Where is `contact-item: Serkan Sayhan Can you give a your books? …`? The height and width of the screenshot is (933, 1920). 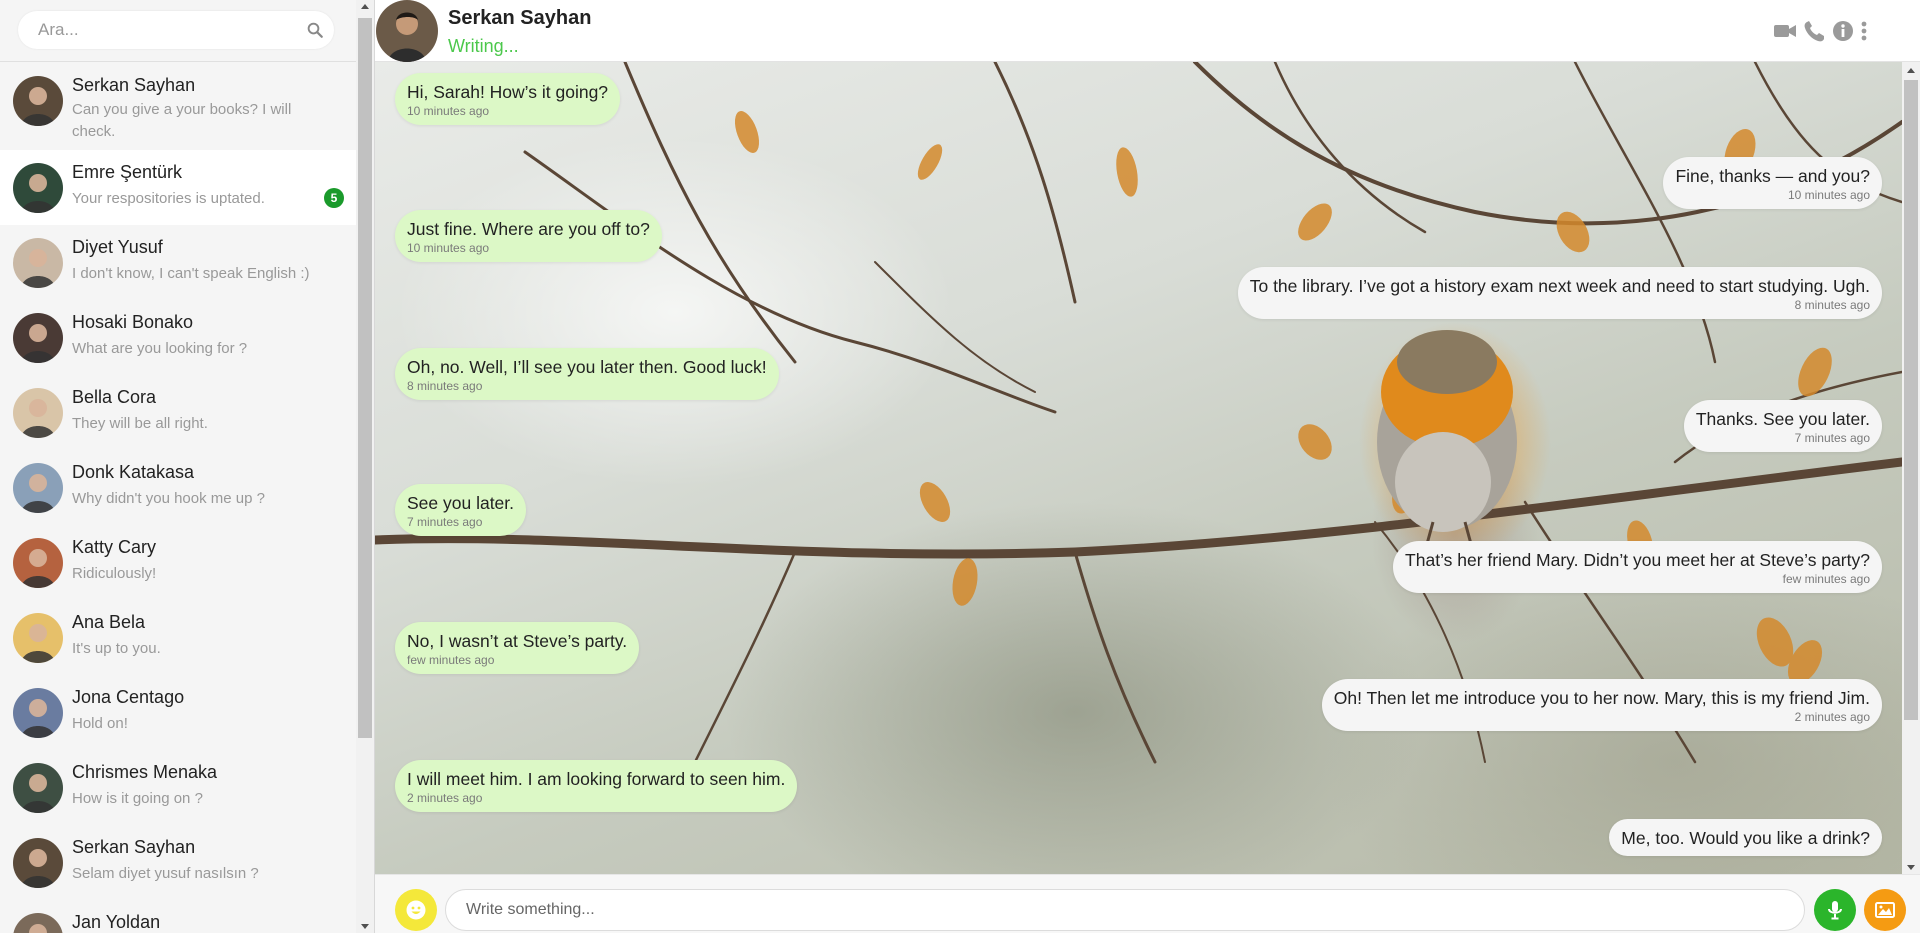 contact-item: Serkan Sayhan Can you give a your books? … is located at coordinates (178, 106).